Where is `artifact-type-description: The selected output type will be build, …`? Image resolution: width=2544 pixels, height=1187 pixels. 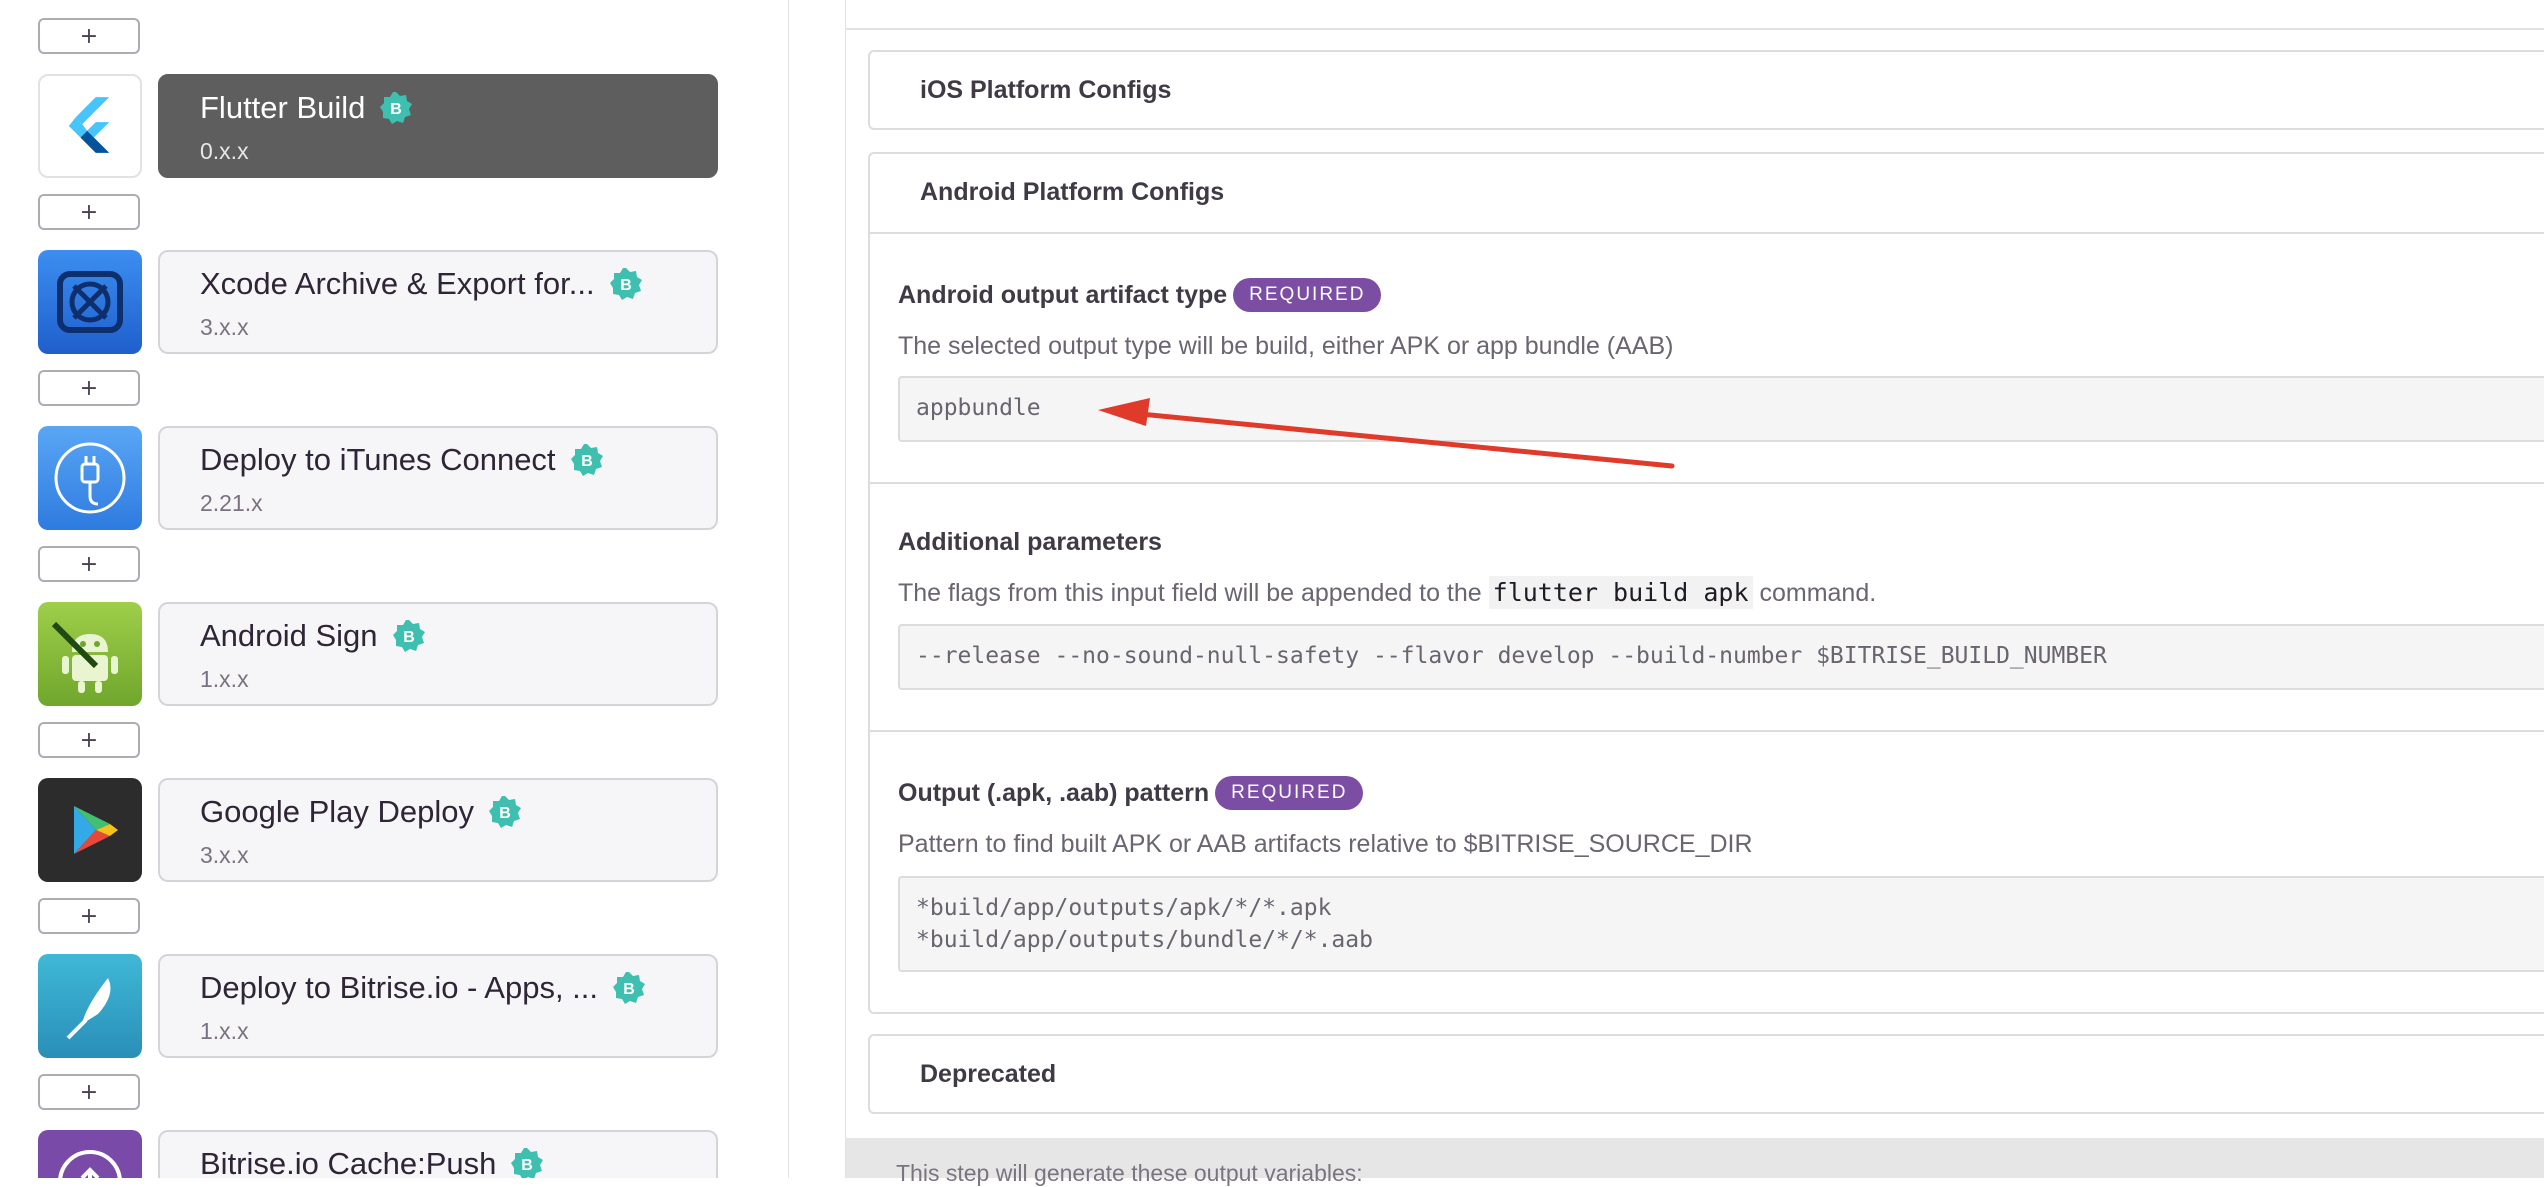 artifact-type-description: The selected output type will be build, … is located at coordinates (1286, 346).